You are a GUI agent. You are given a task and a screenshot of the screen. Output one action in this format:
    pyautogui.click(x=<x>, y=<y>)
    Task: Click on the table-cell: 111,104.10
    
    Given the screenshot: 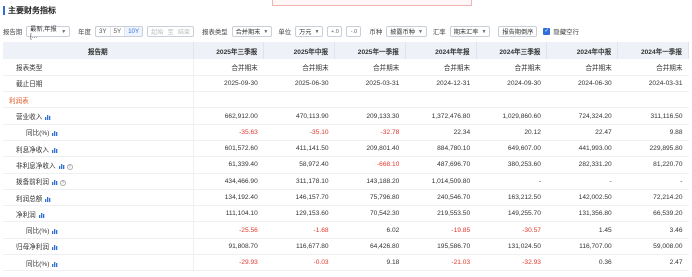 What is the action you would take?
    pyautogui.click(x=228, y=214)
    